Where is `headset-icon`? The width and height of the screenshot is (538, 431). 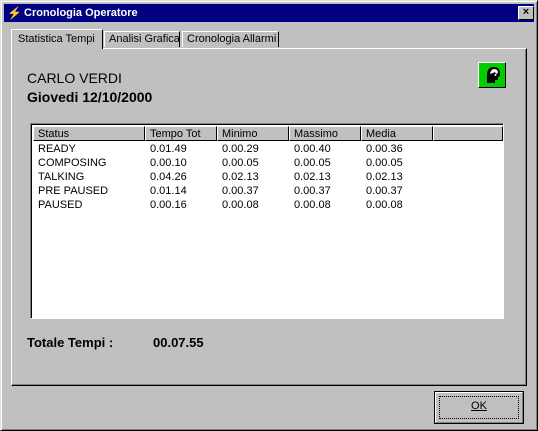
headset-icon is located at coordinates (493, 75).